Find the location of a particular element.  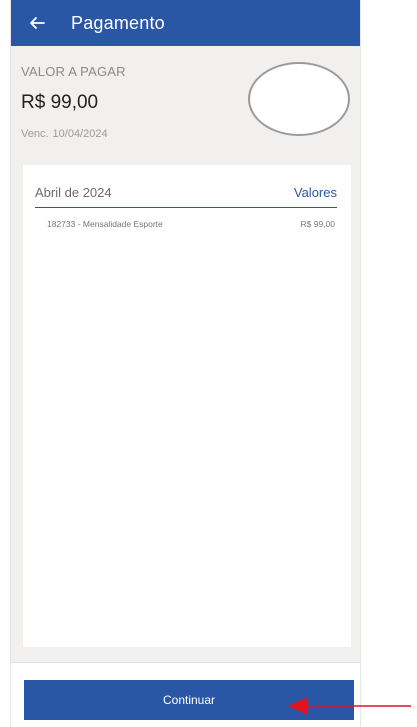

values-link: Valores is located at coordinates (315, 192).